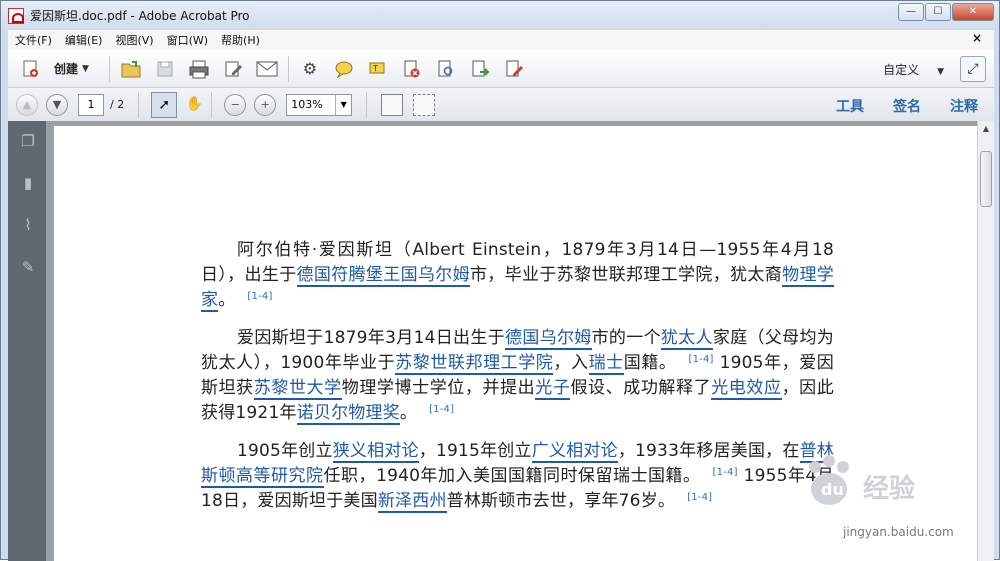 Image resolution: width=1000 pixels, height=561 pixels. Describe the element at coordinates (626, 275) in the screenshot. I see `body-text: 市，毕业于苏黎世联邦理工学院，犹太裔` at that location.